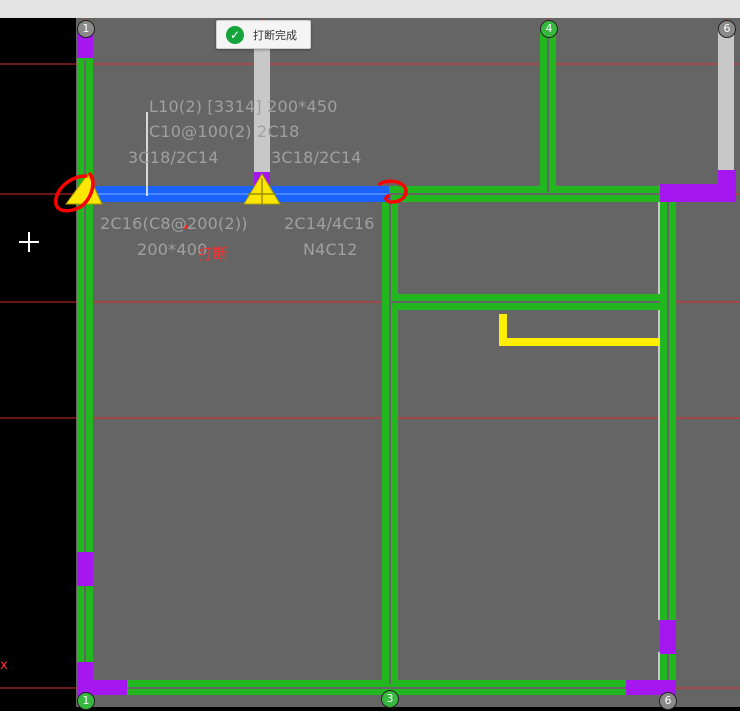 The image size is (740, 711). Describe the element at coordinates (4, 665) in the screenshot. I see `side-marker: x` at that location.